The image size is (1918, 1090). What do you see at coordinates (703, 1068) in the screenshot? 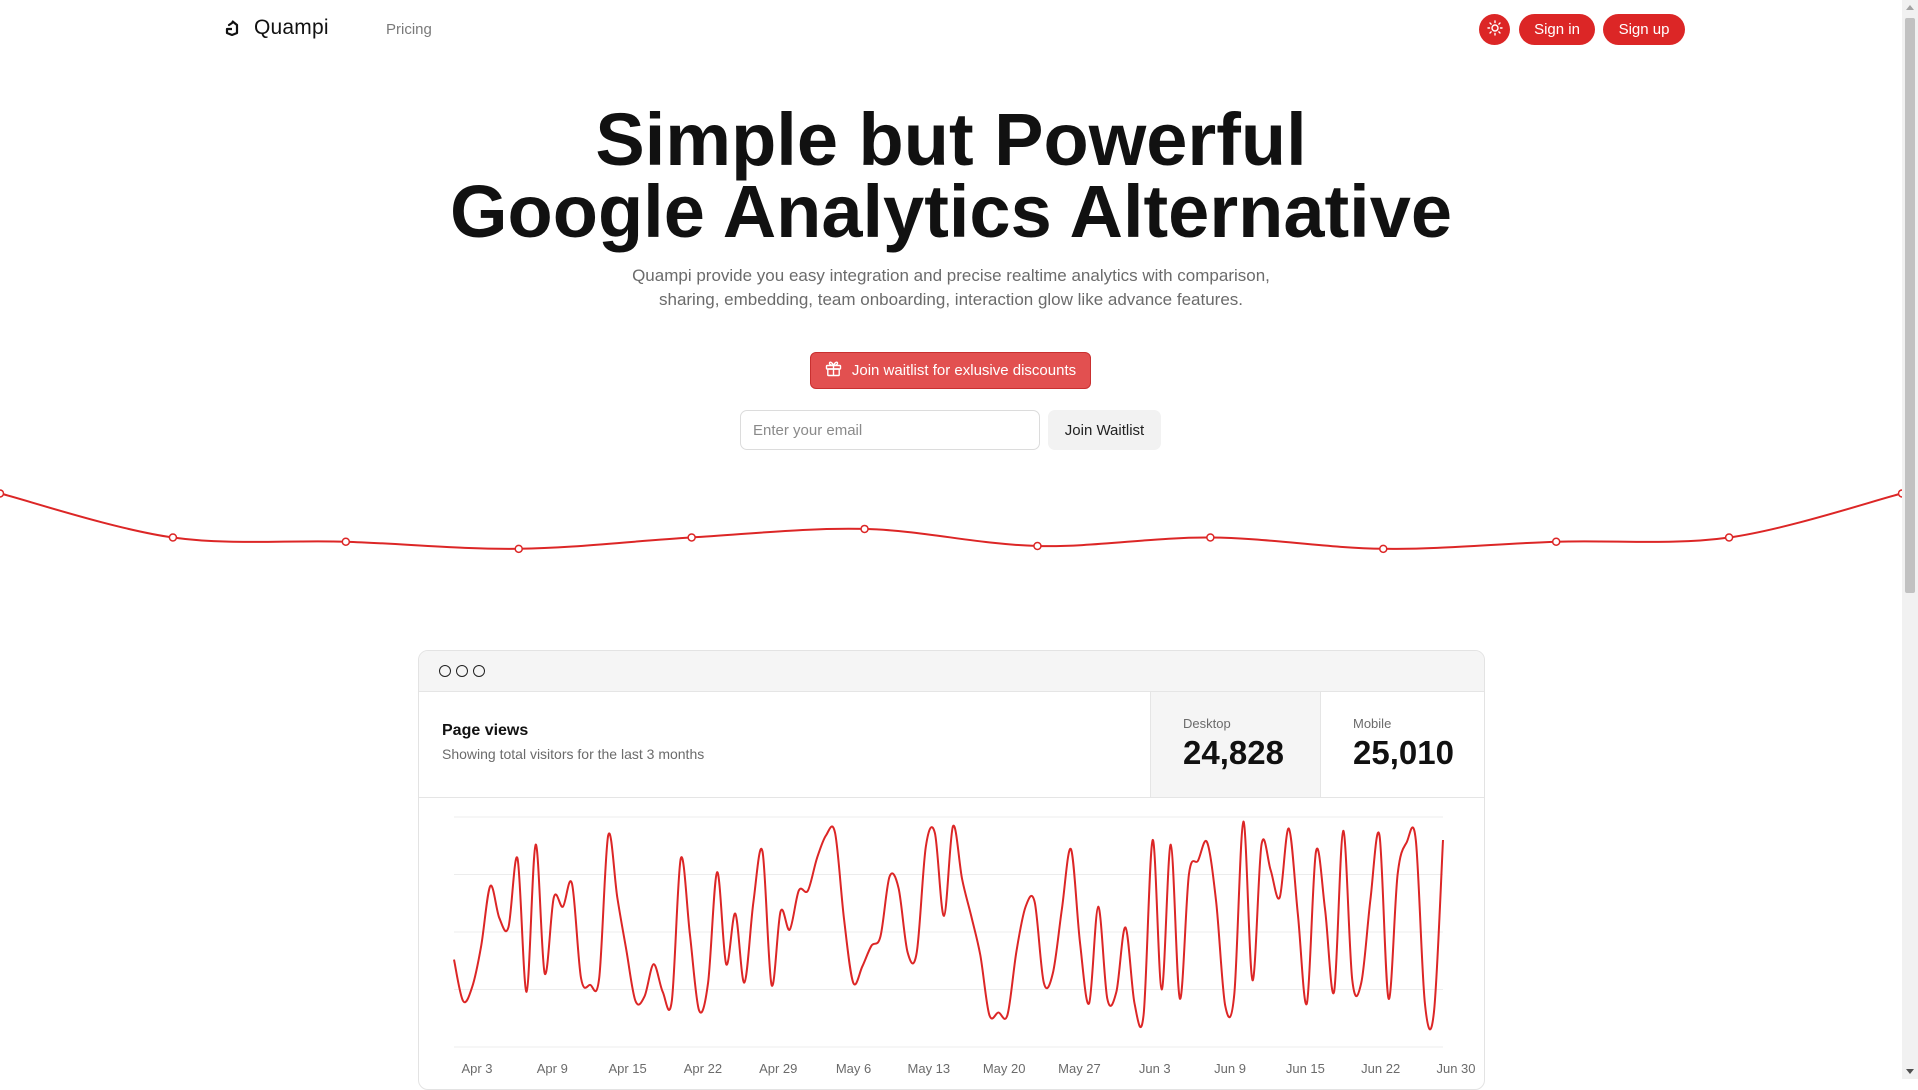
I see `x-axis-tick-label: Apr 22` at bounding box center [703, 1068].